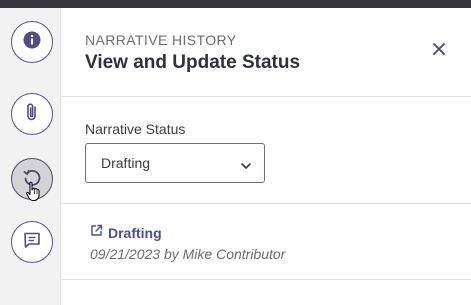 The width and height of the screenshot is (471, 305). I want to click on history-entry-link: Drafting, so click(187, 233).